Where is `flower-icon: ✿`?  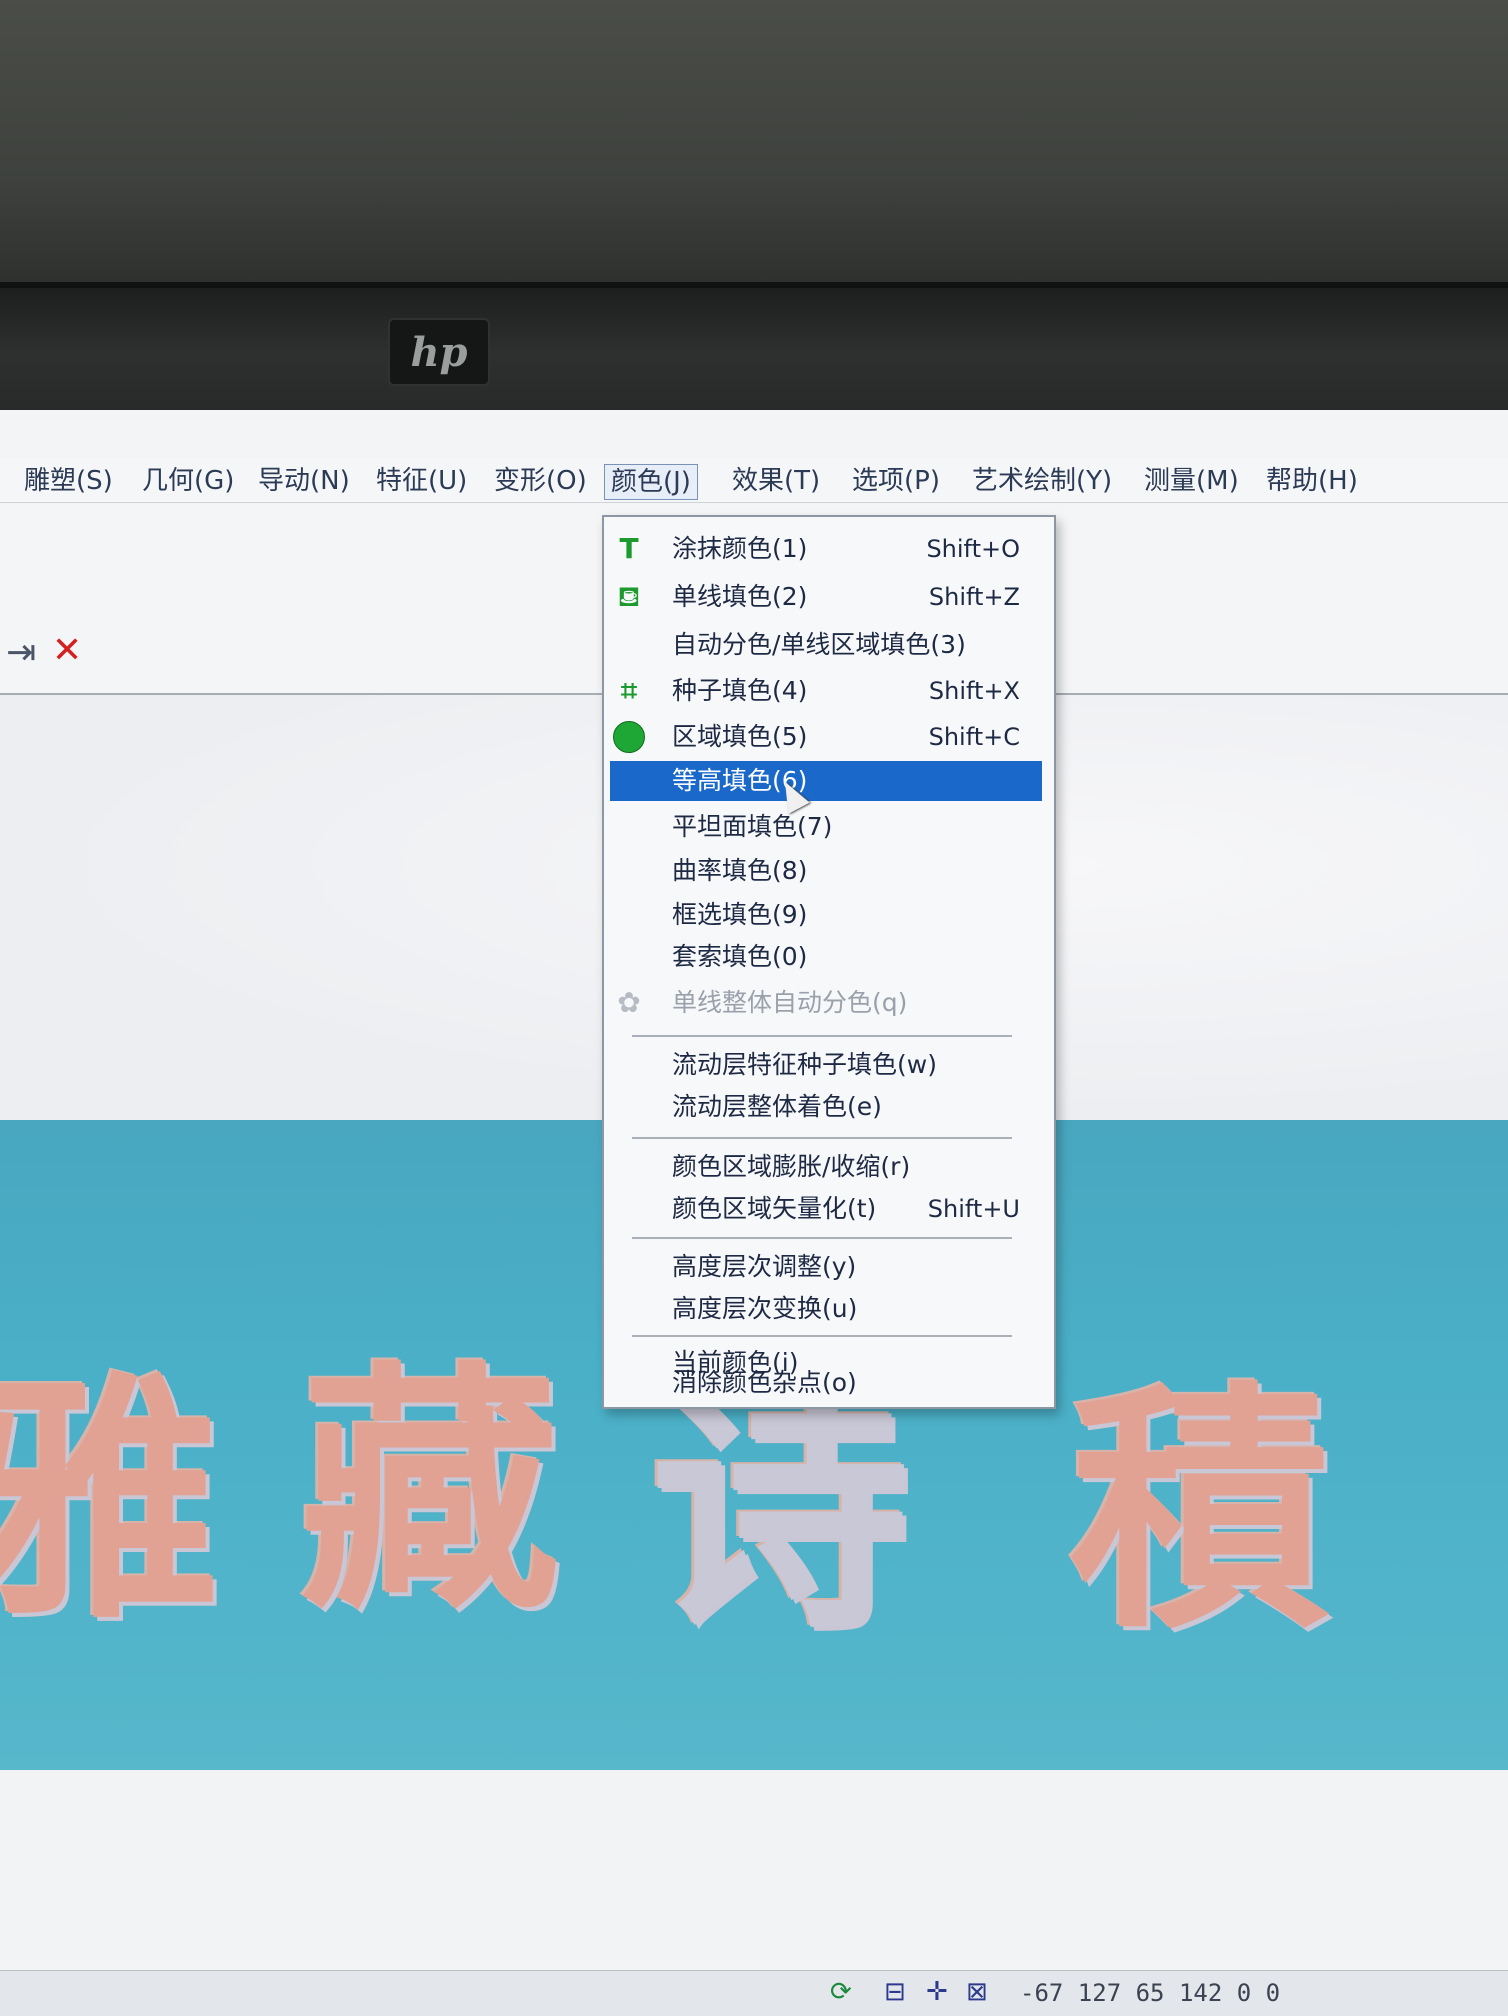 flower-icon: ✿ is located at coordinates (629, 1002).